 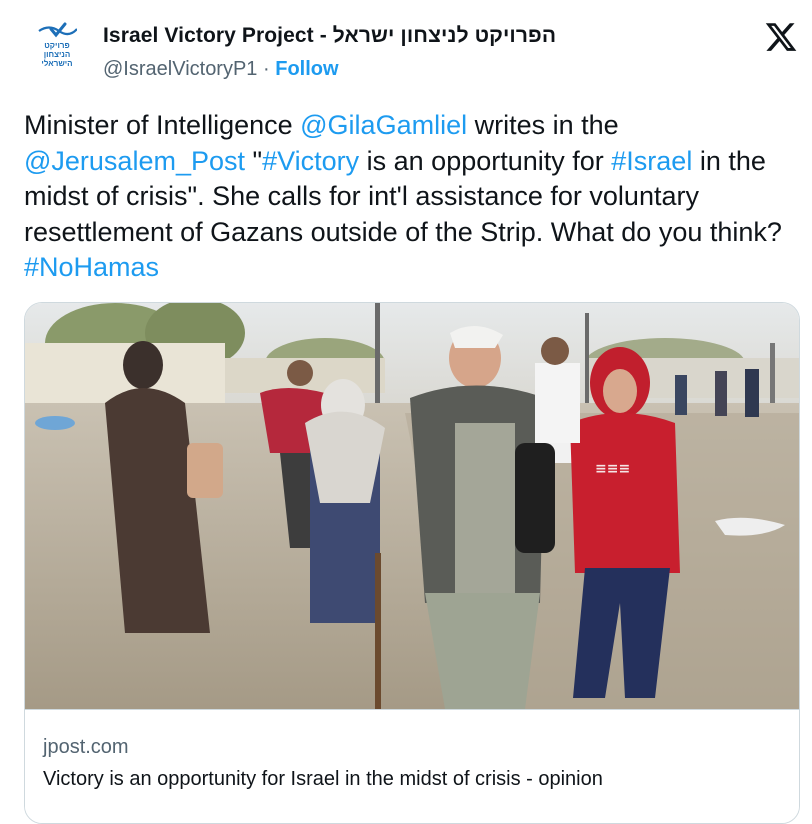 What do you see at coordinates (485, 160) in the screenshot?
I see `tweet-text-segment: is an opportunity for` at bounding box center [485, 160].